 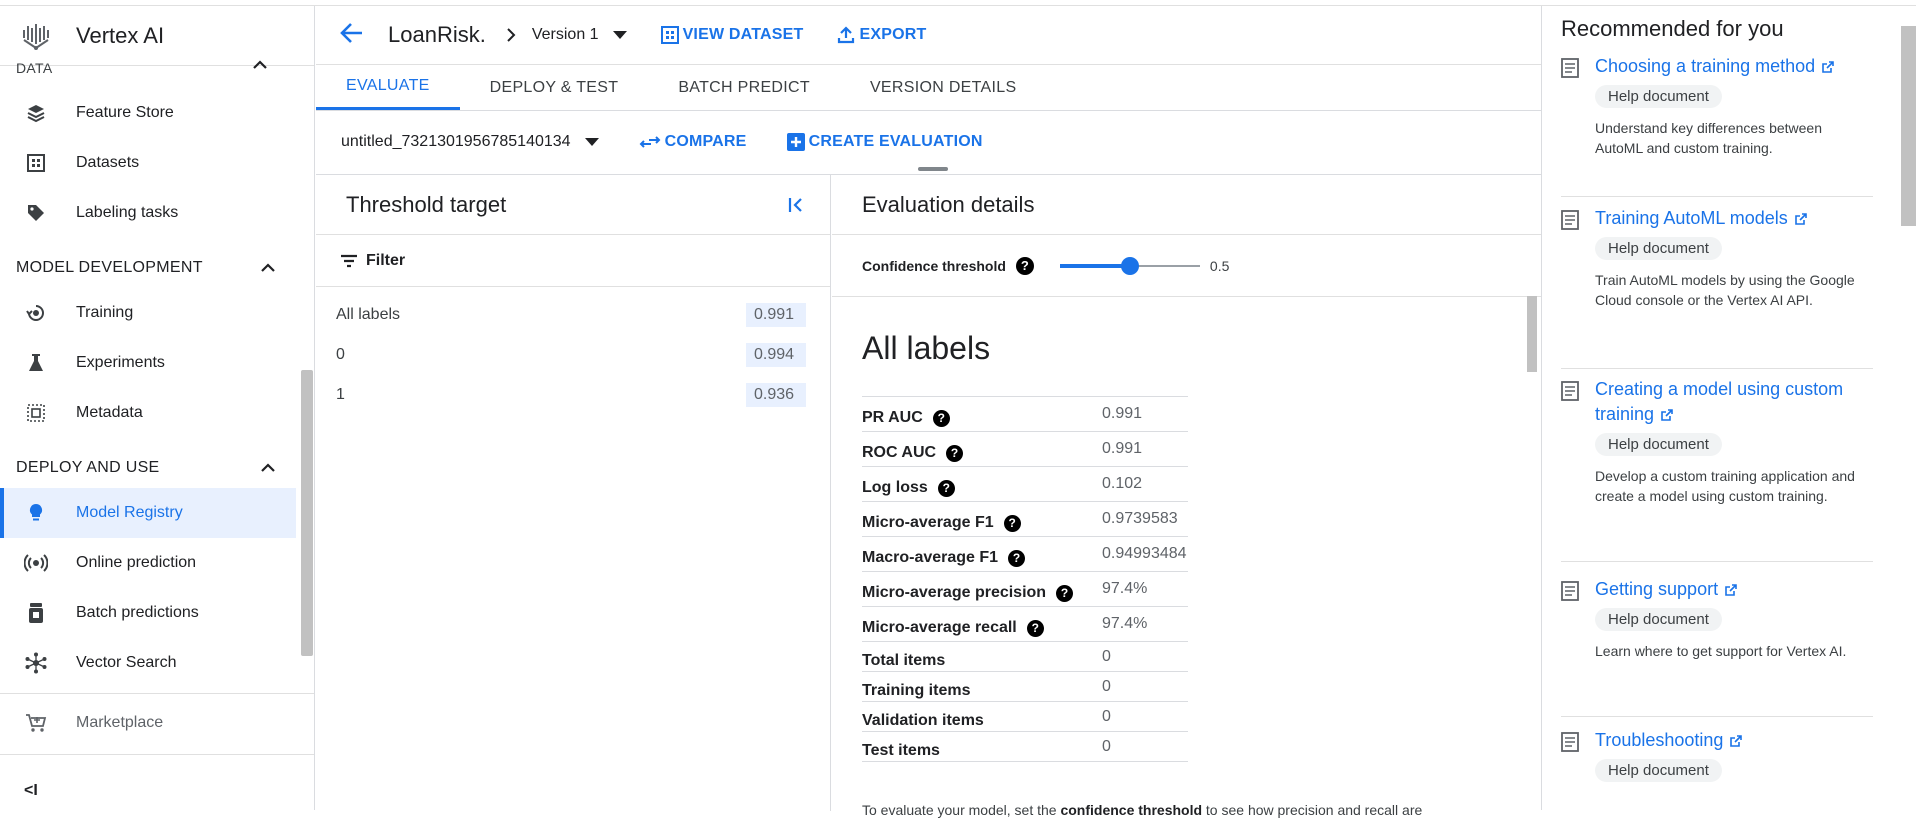 I want to click on metric-row: Micro-average F1? 0.9739583, so click(x=1025, y=519).